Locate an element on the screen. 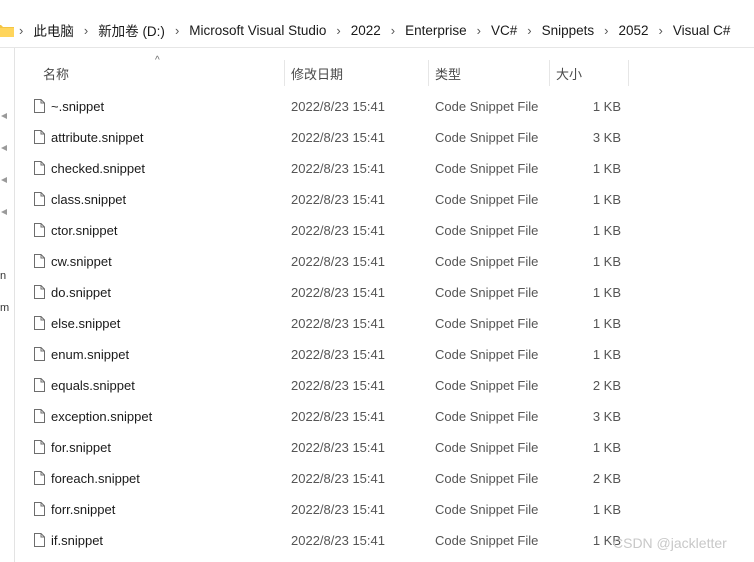 Image resolution: width=754 pixels, height=562 pixels. file-name: enum.snippet is located at coordinates (90, 354).